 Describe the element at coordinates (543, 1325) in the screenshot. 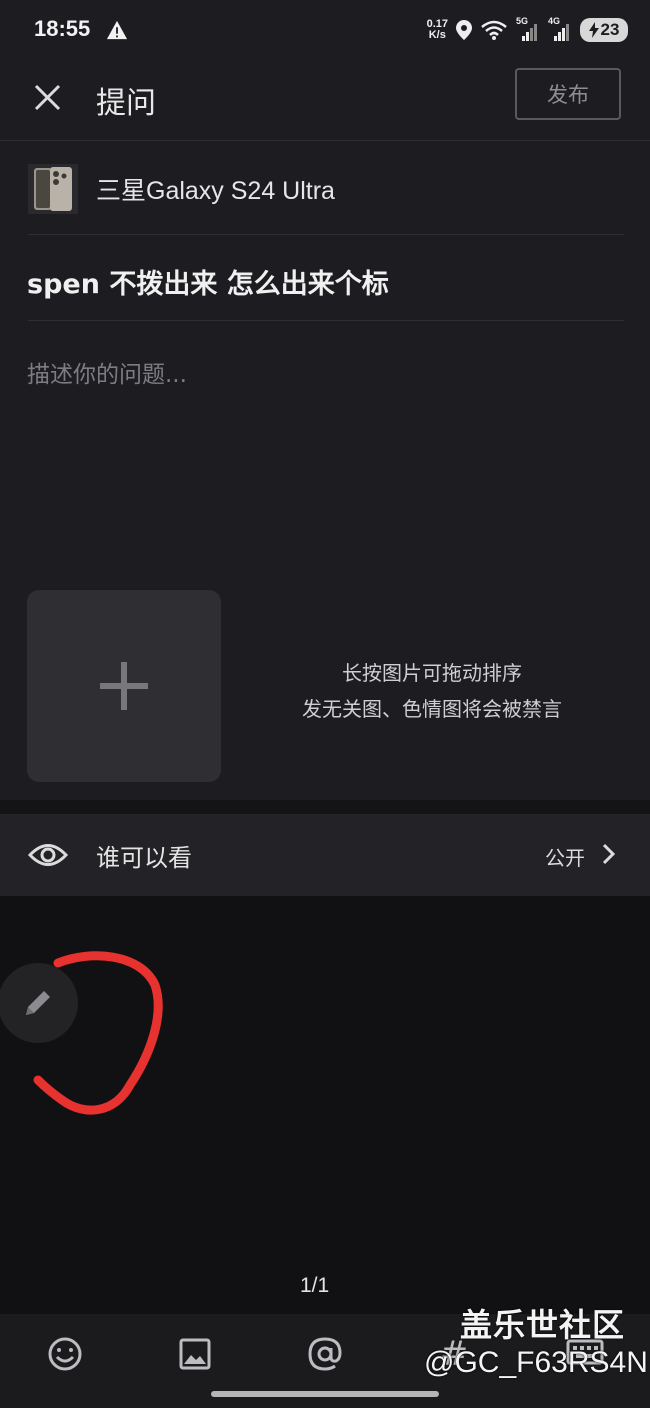

I see `watermark-title: 盖乐世社区` at that location.